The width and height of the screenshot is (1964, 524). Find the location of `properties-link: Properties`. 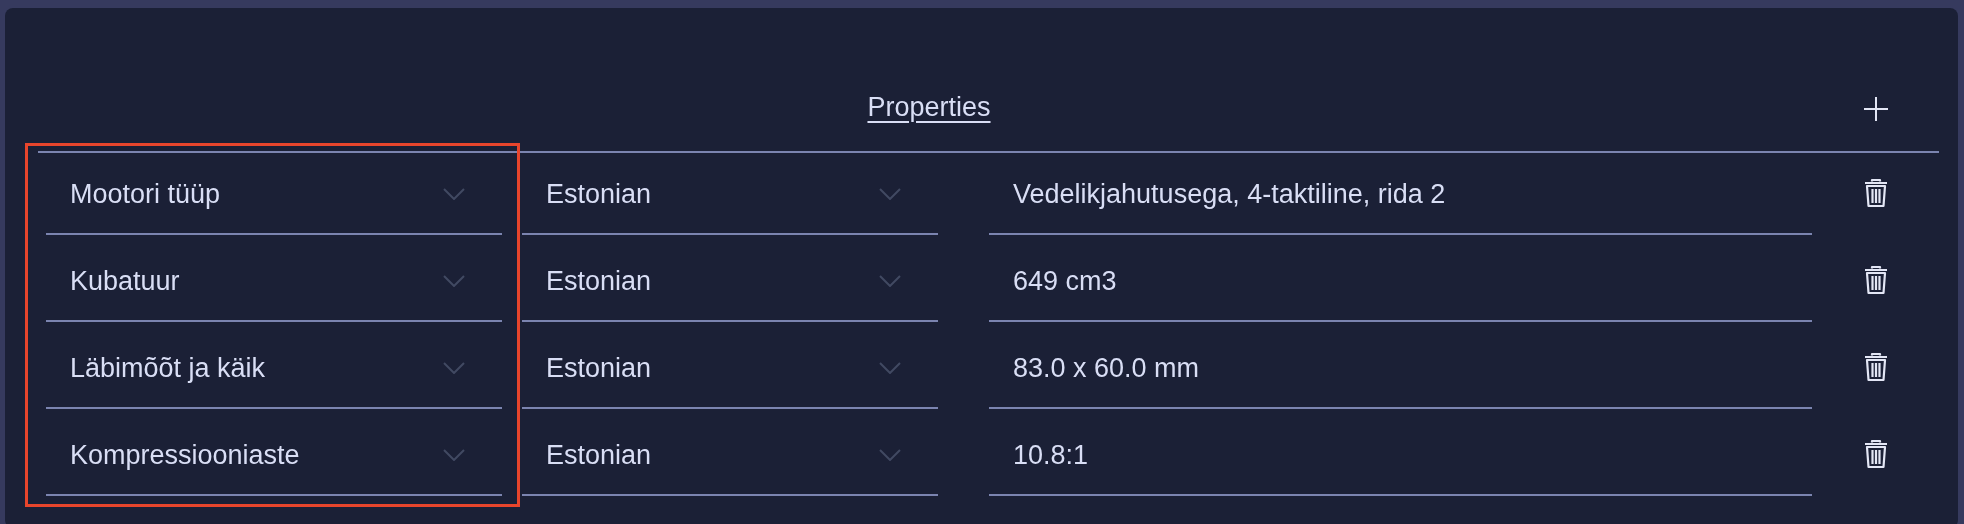

properties-link: Properties is located at coordinates (929, 107).